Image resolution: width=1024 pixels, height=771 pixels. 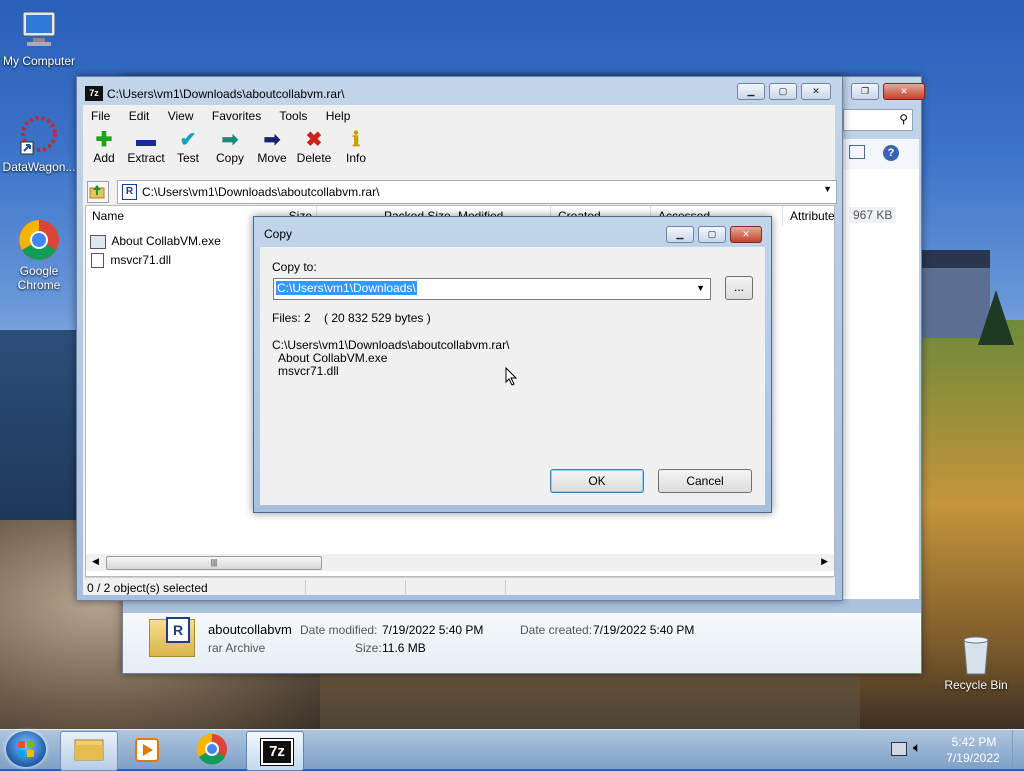 I want to click on menu-favorites: Favorites, so click(x=236, y=116).